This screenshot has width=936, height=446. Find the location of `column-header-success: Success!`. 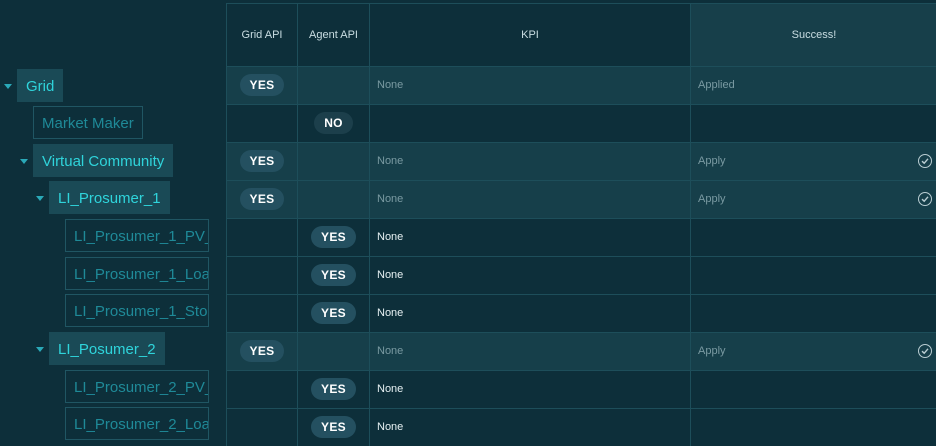

column-header-success: Success! is located at coordinates (813, 35).